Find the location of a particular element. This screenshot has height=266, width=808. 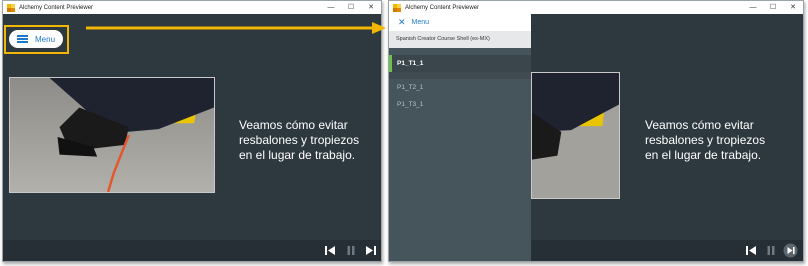

drawer-close-button: ✕ Menu is located at coordinates (460, 22).